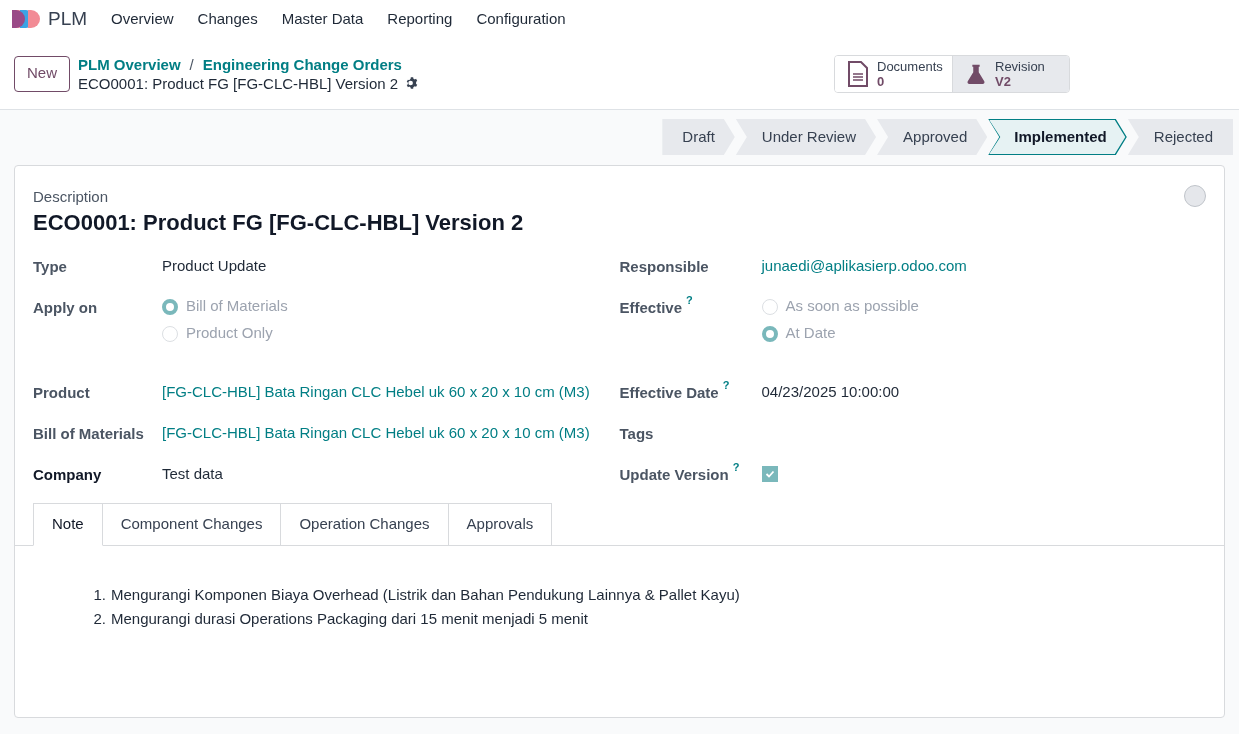  I want to click on menu-item: Changes, so click(227, 19).